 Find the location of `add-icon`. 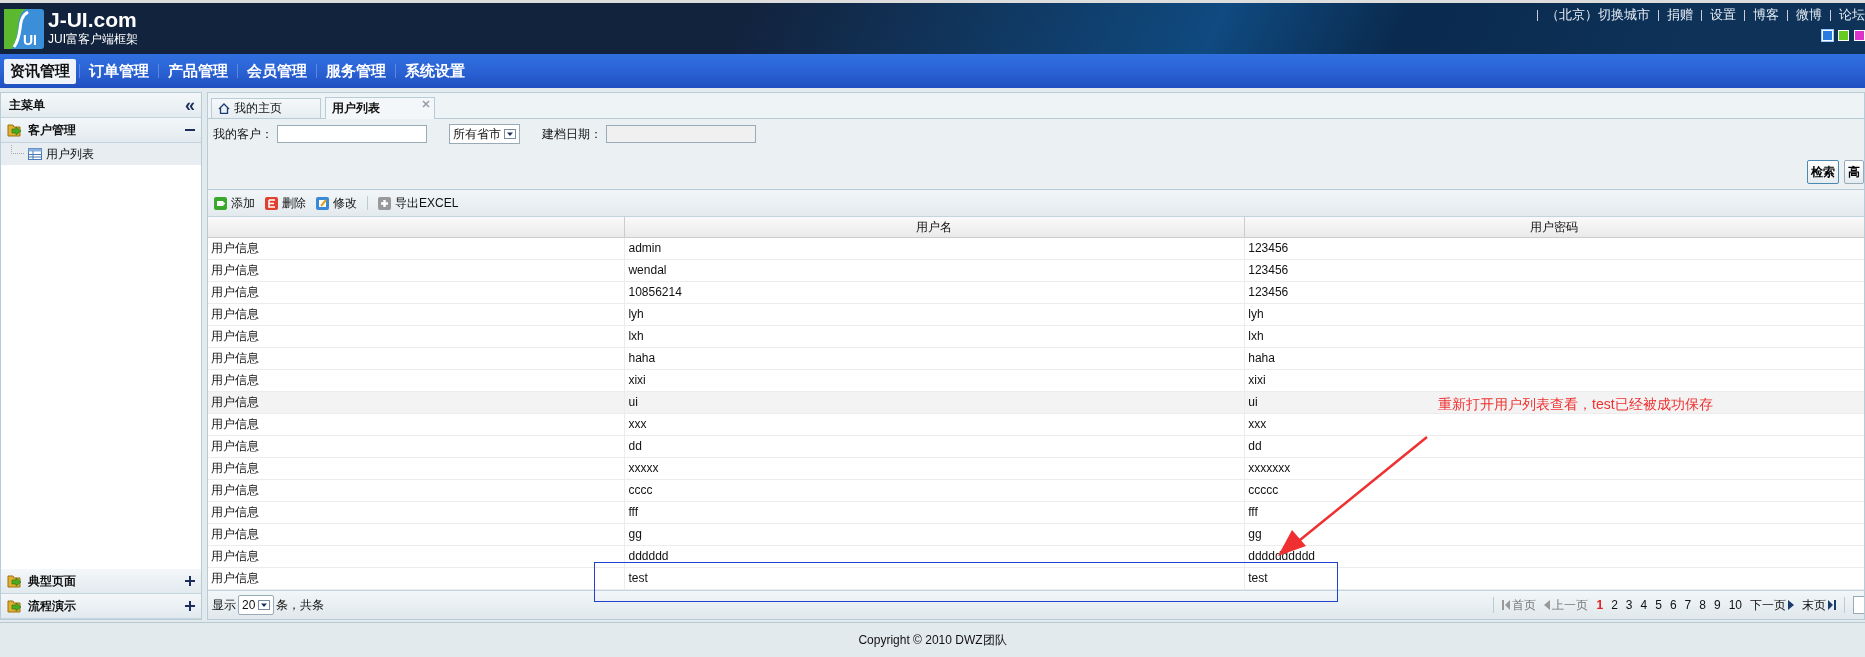

add-icon is located at coordinates (220, 203).